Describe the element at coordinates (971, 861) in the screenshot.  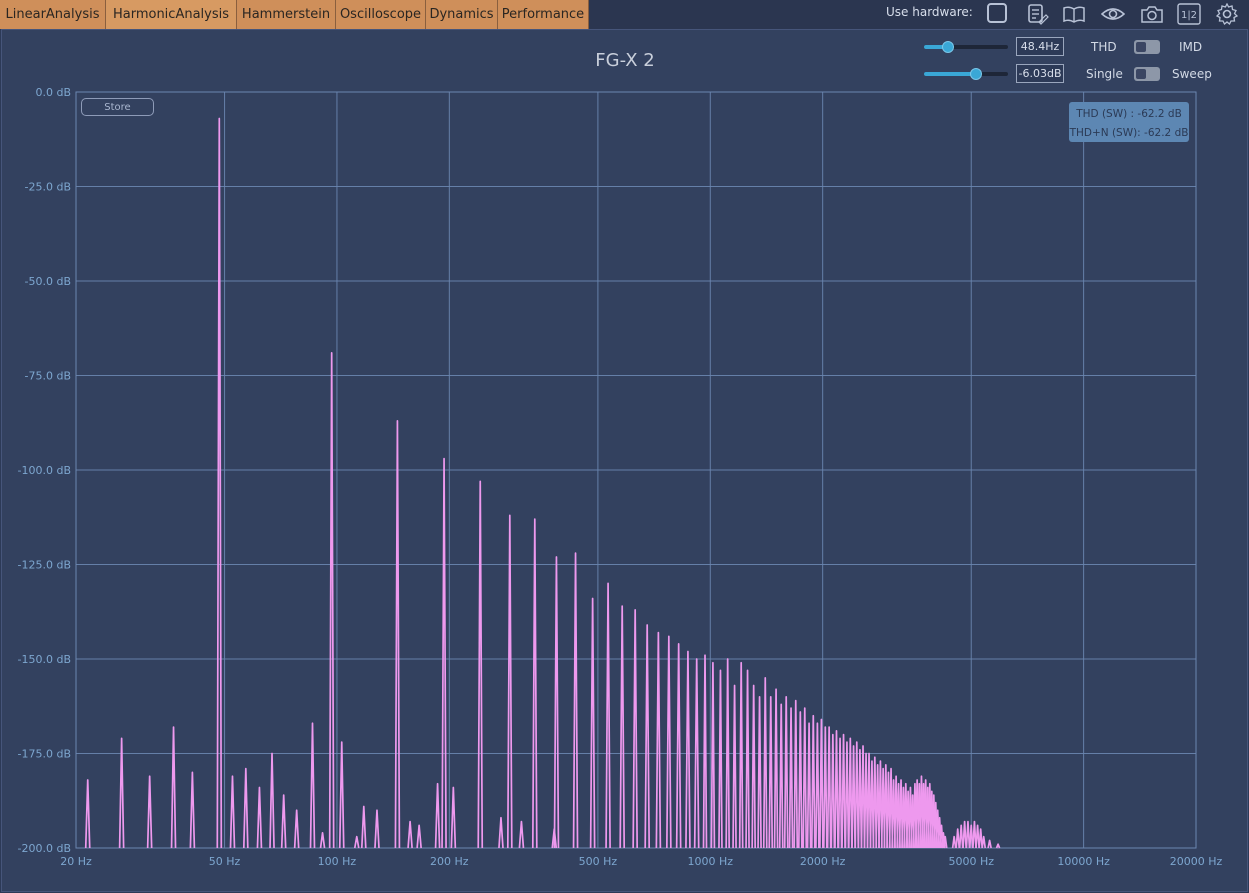
I see `x-tick-label: 5000 Hz` at that location.